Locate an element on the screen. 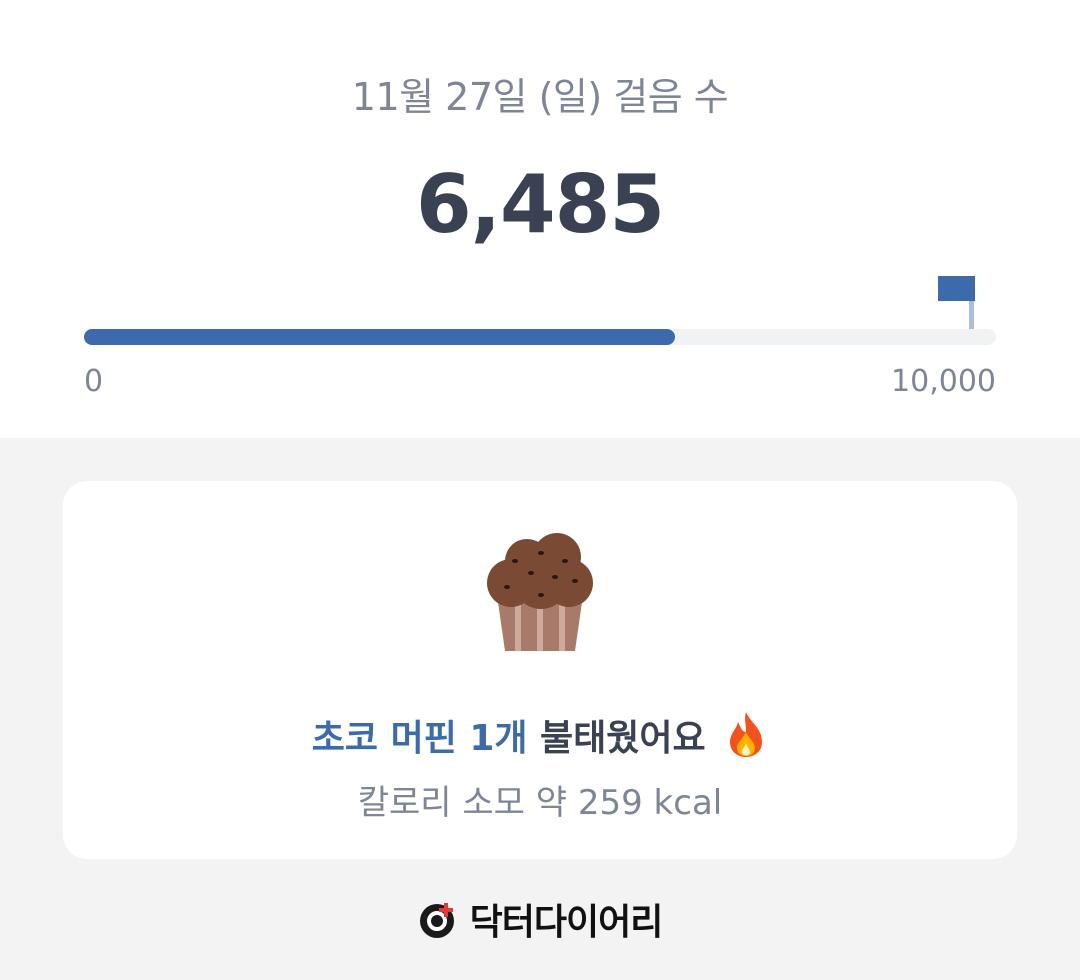 Image resolution: width=1080 pixels, height=980 pixels. brand-name: 닥터다이어리 is located at coordinates (566, 922).